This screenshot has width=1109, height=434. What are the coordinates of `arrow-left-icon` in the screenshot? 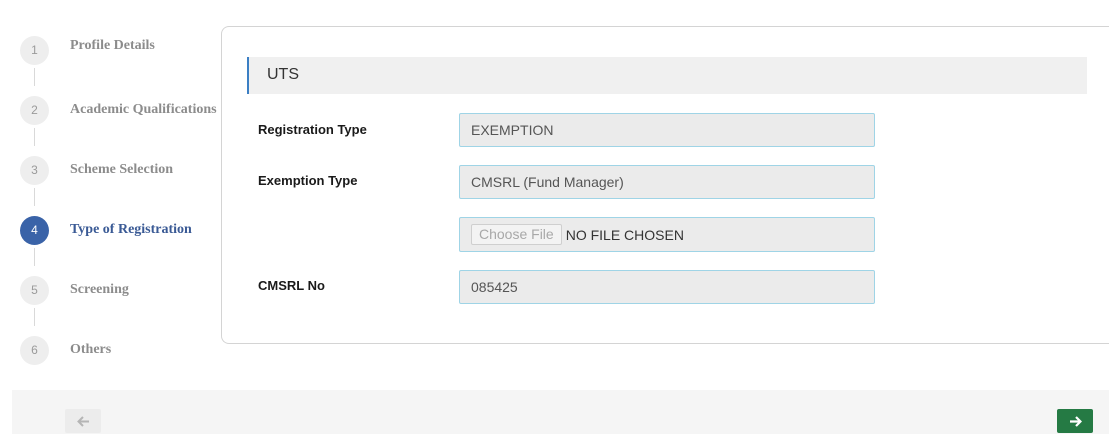 It's located at (82, 421).